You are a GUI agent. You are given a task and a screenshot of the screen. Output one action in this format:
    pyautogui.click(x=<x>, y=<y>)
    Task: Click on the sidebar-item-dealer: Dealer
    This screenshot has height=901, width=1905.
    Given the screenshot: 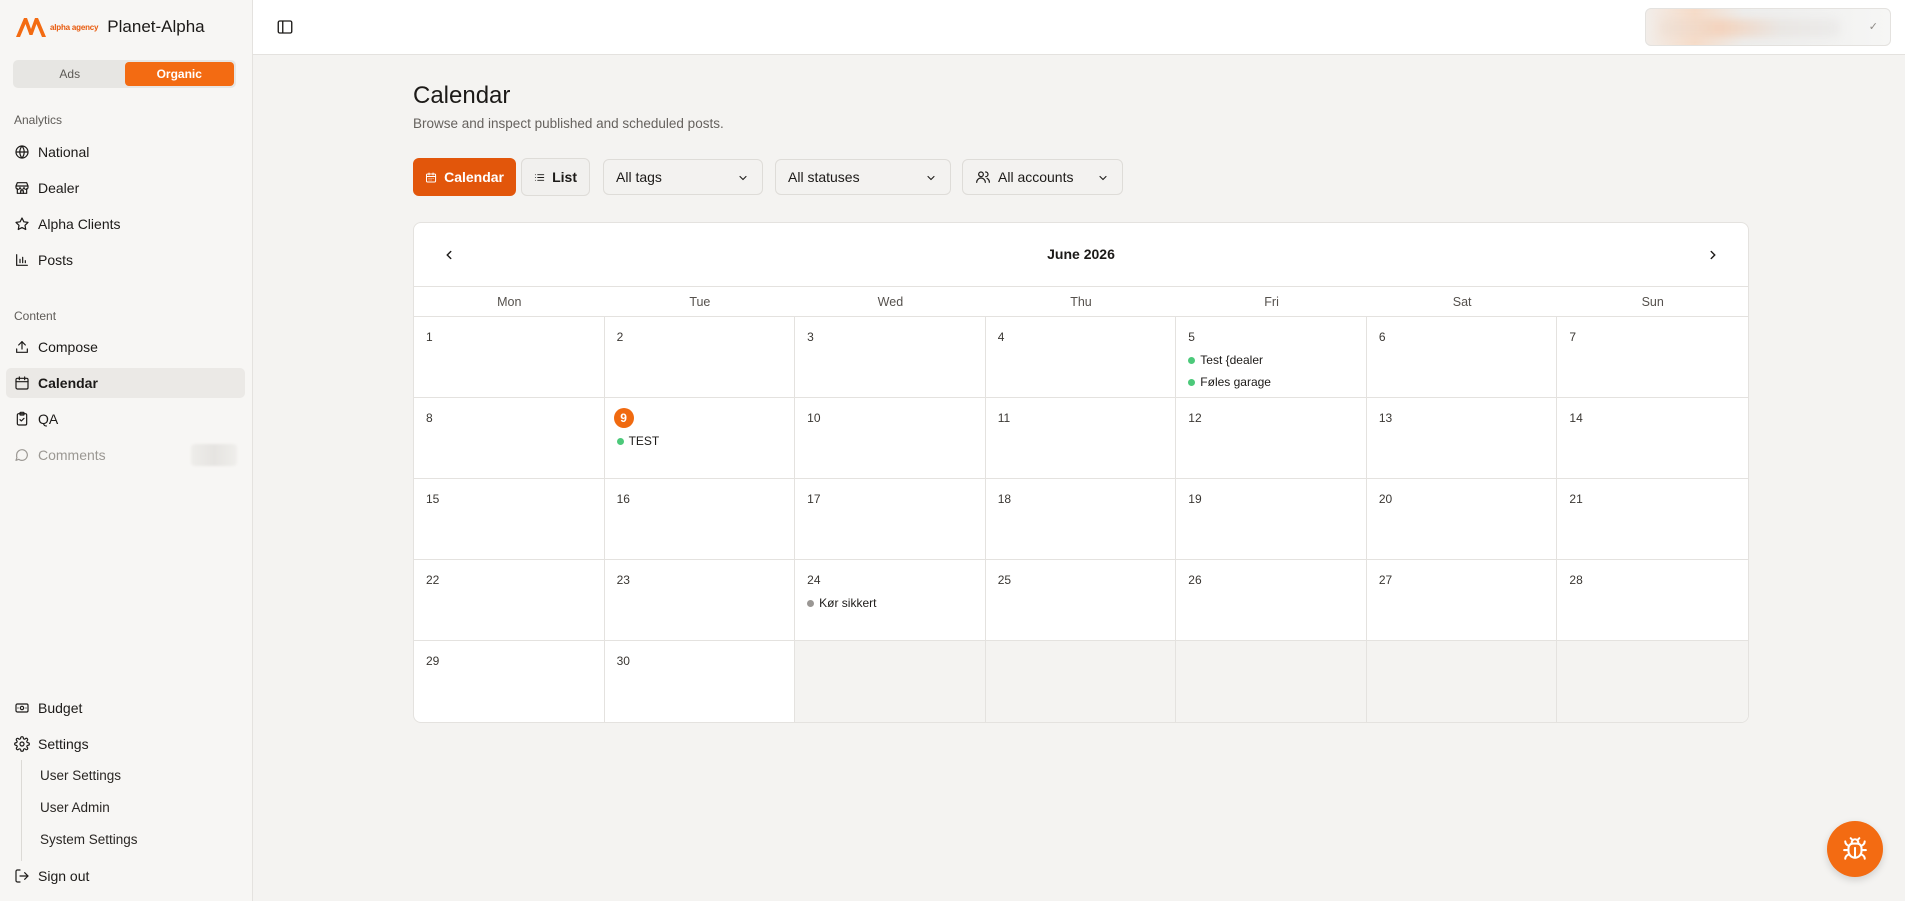 What is the action you would take?
    pyautogui.click(x=125, y=188)
    